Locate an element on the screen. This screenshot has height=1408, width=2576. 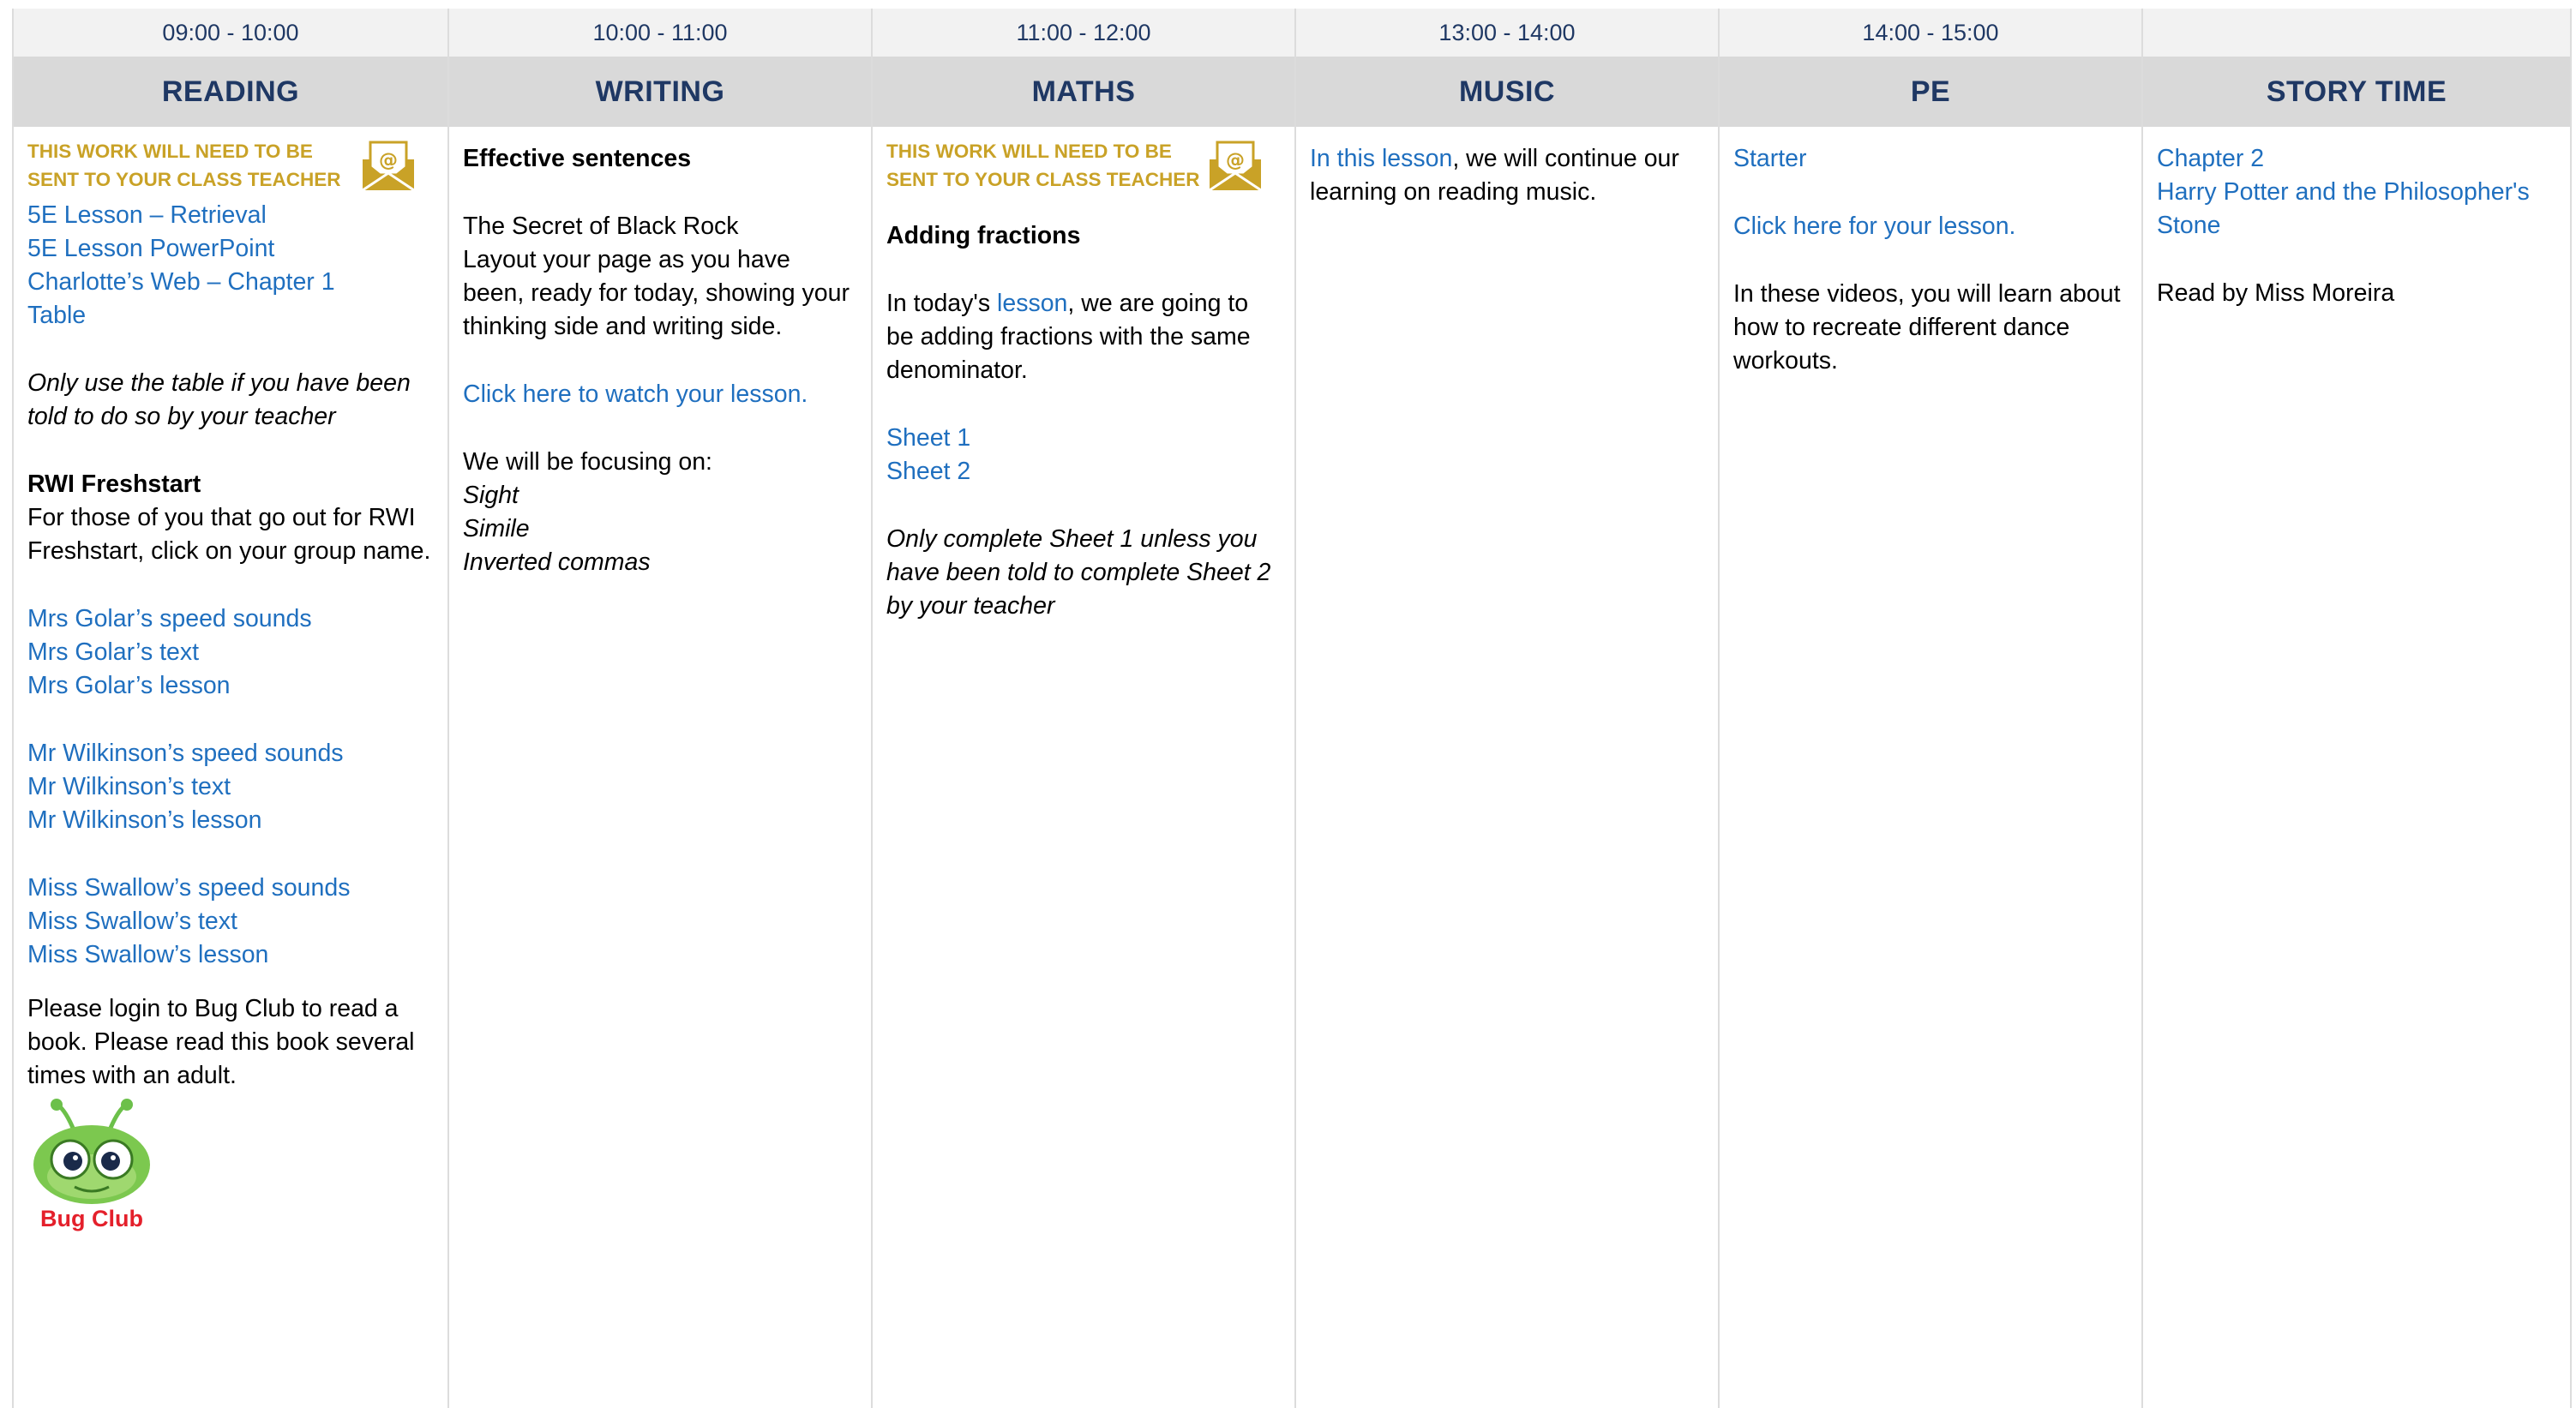
subject-header-pe: PE is located at coordinates (1931, 92).